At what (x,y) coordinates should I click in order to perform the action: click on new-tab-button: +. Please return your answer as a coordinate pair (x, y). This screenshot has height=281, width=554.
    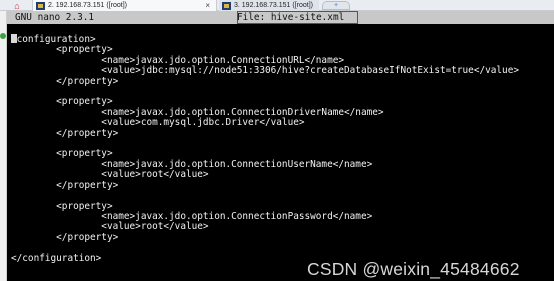
    Looking at the image, I should click on (336, 5).